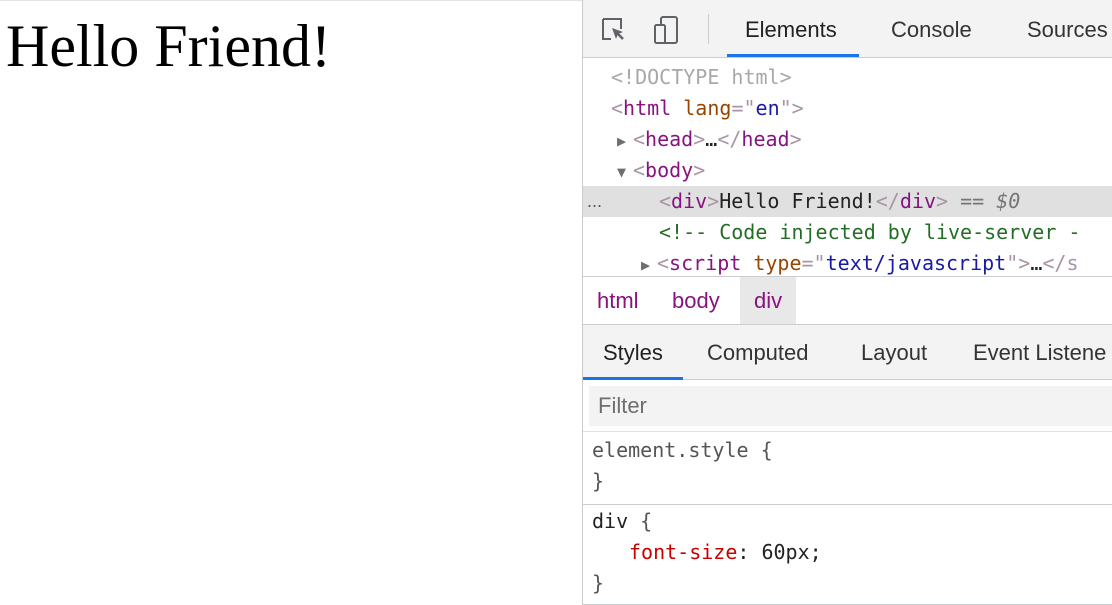 The height and width of the screenshot is (605, 1112). I want to click on dom-node-script: ▶ <script type="text/javascript">…</s, so click(847, 262).